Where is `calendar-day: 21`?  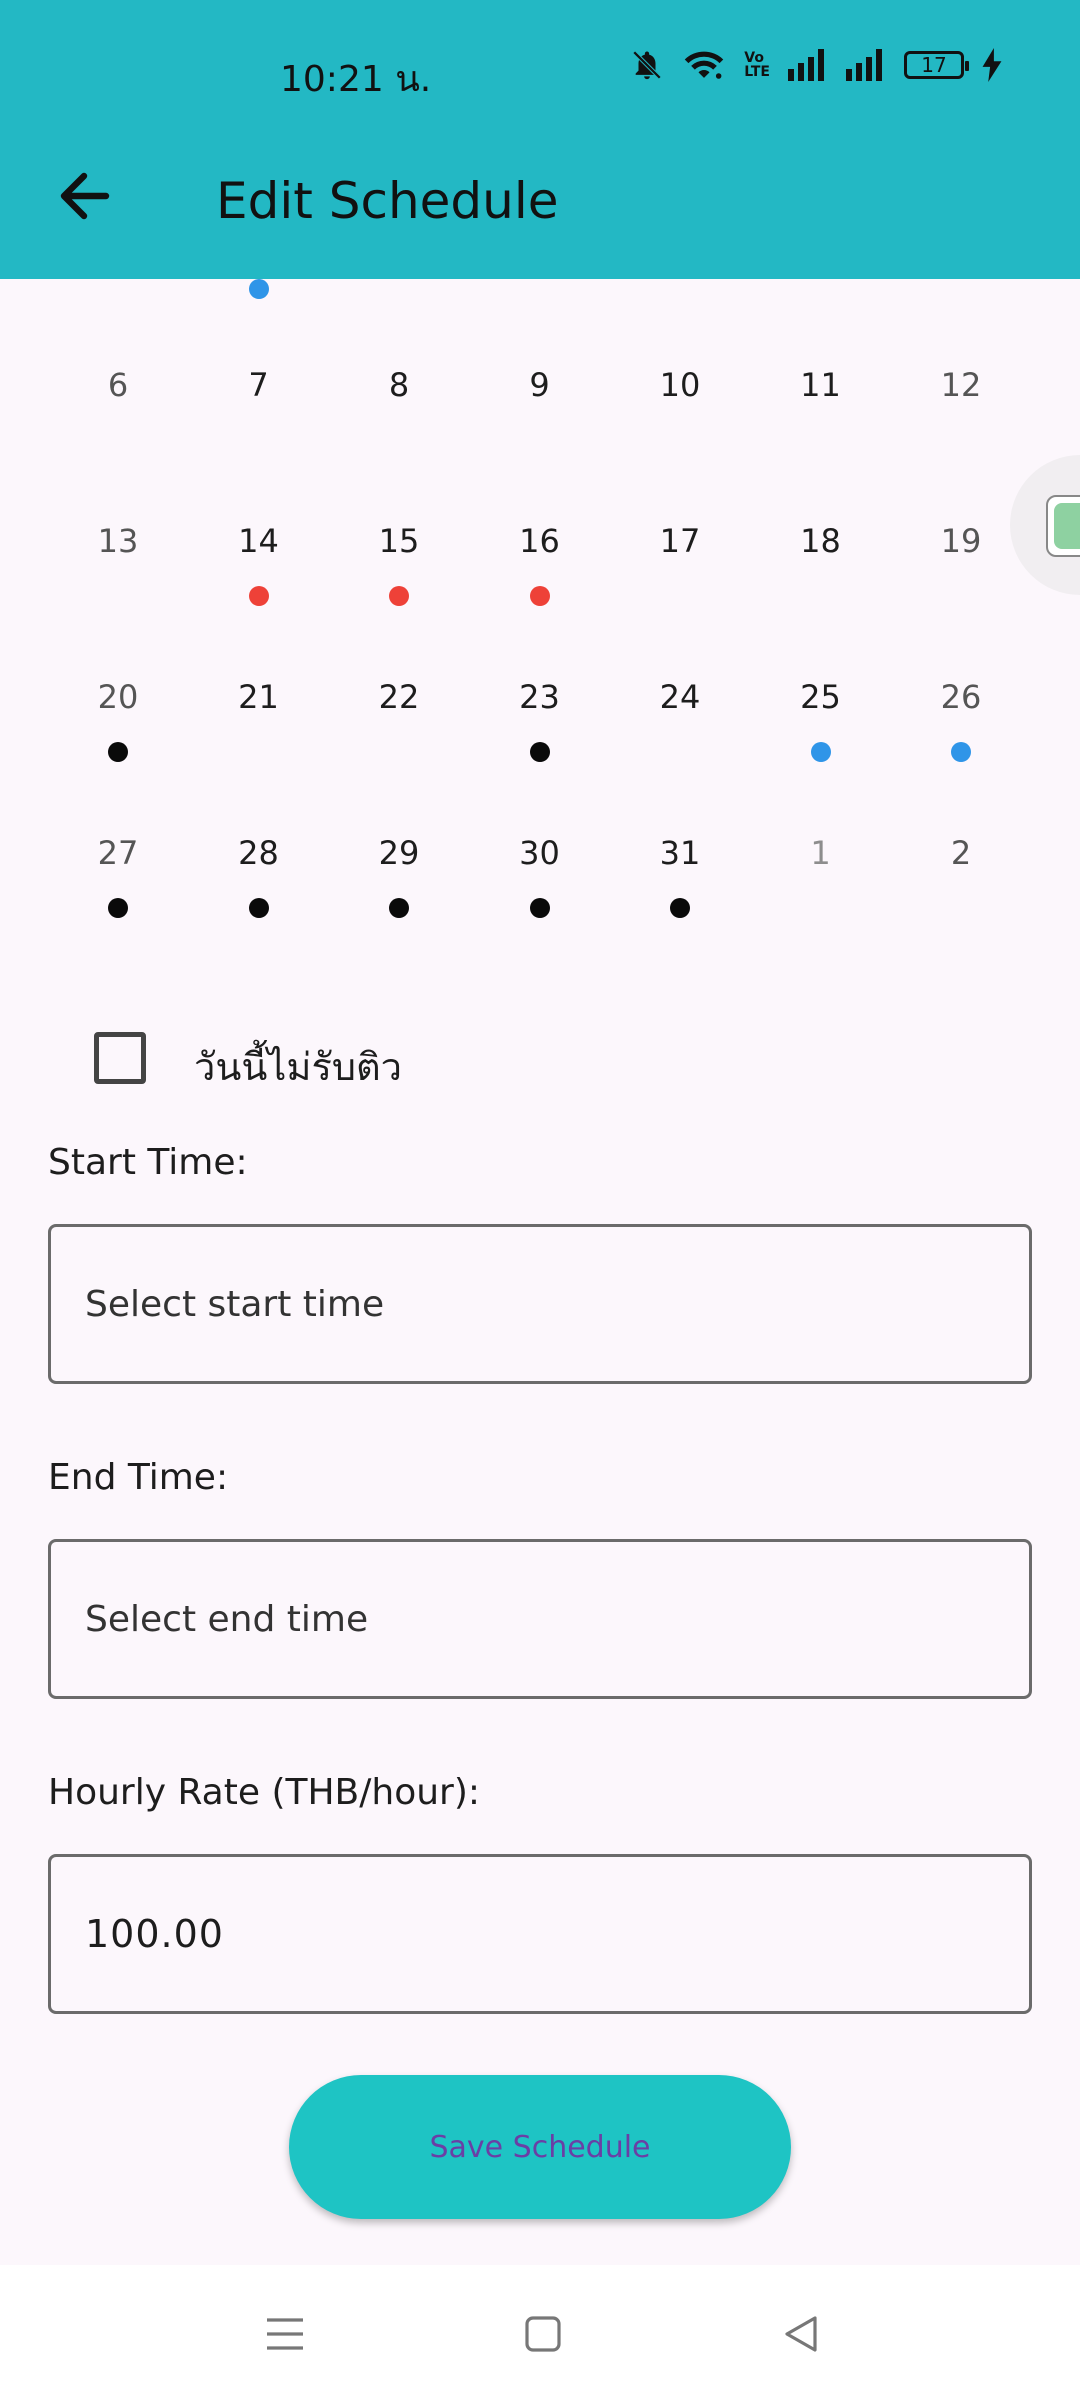
calendar-day: 21 is located at coordinates (259, 756).